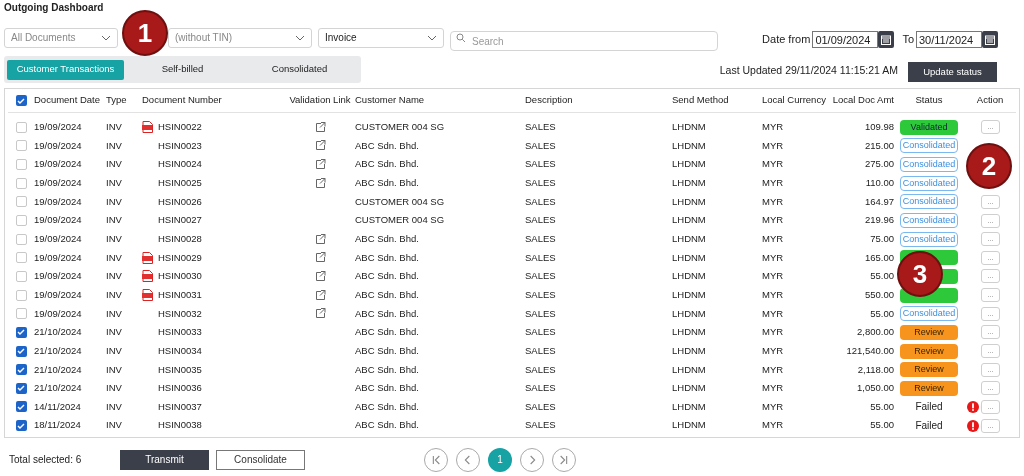  I want to click on date-field: 01/09/2024, so click(845, 39).